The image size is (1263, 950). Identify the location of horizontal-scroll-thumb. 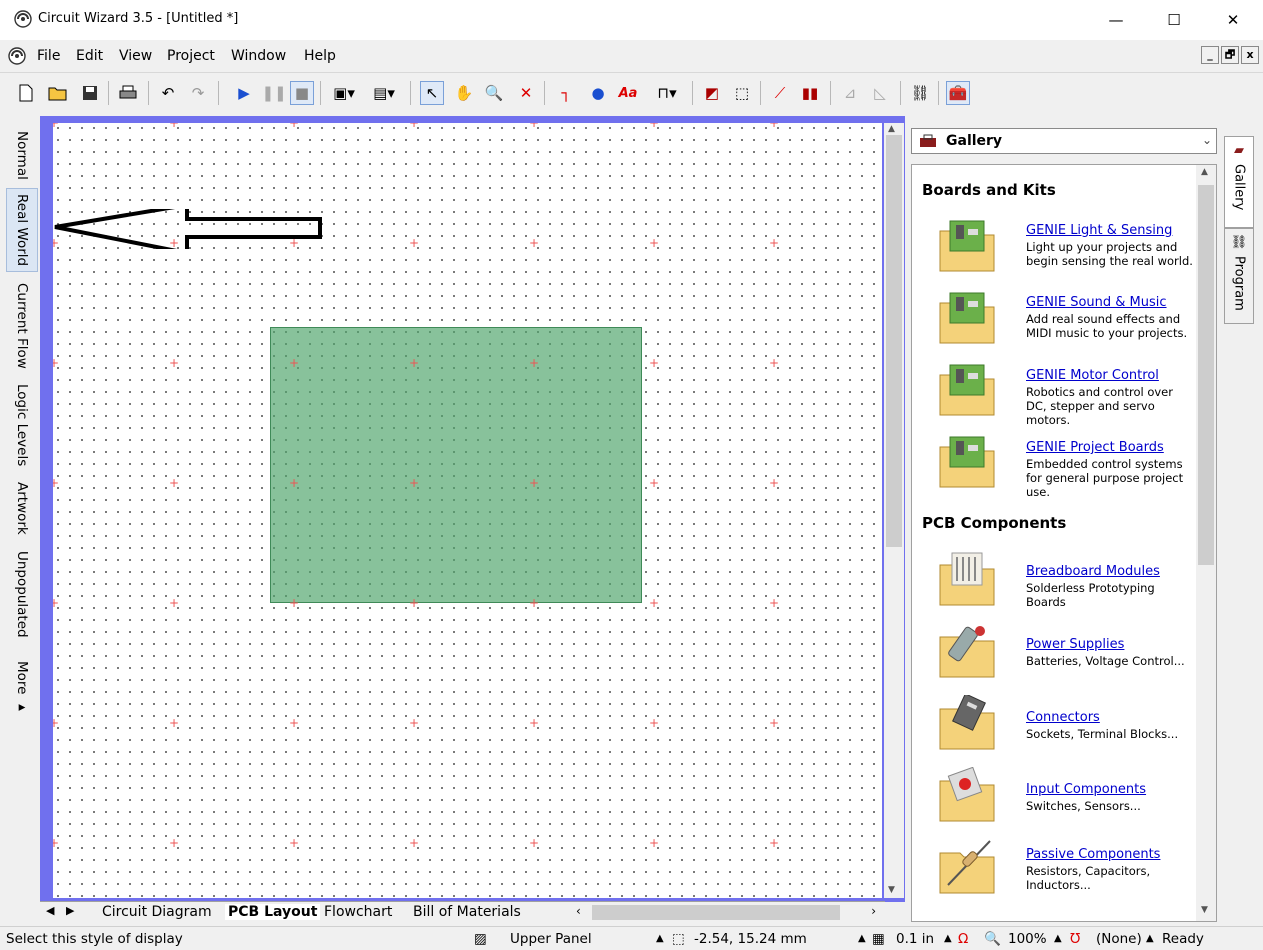
(716, 912).